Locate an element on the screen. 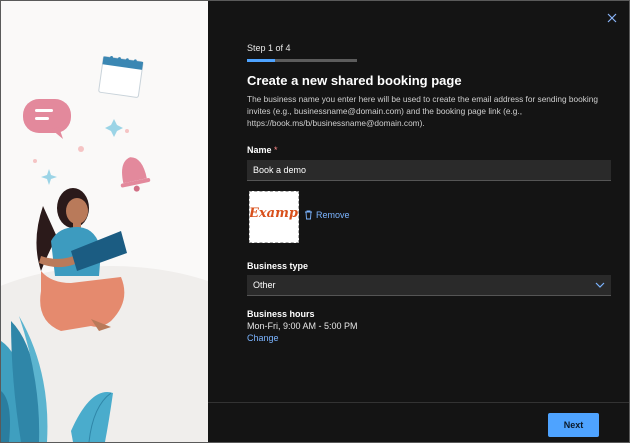  chevron-down-glyph is located at coordinates (600, 285).